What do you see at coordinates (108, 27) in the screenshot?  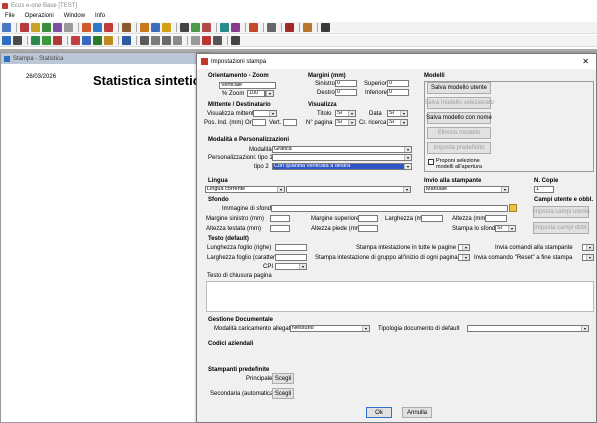 I see `color-icon` at bounding box center [108, 27].